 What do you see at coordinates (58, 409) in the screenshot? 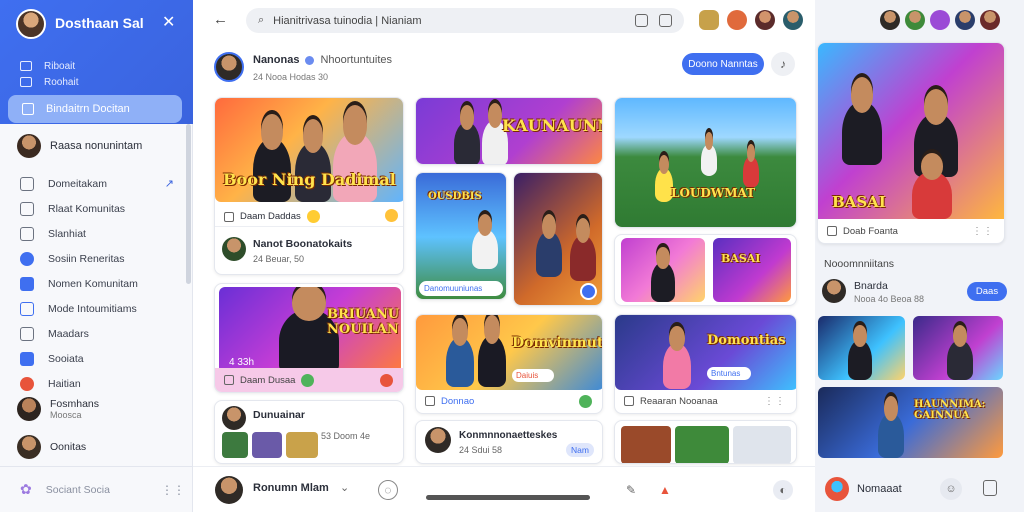
I see `sidebar-user: Fosmhans Moosca` at bounding box center [58, 409].